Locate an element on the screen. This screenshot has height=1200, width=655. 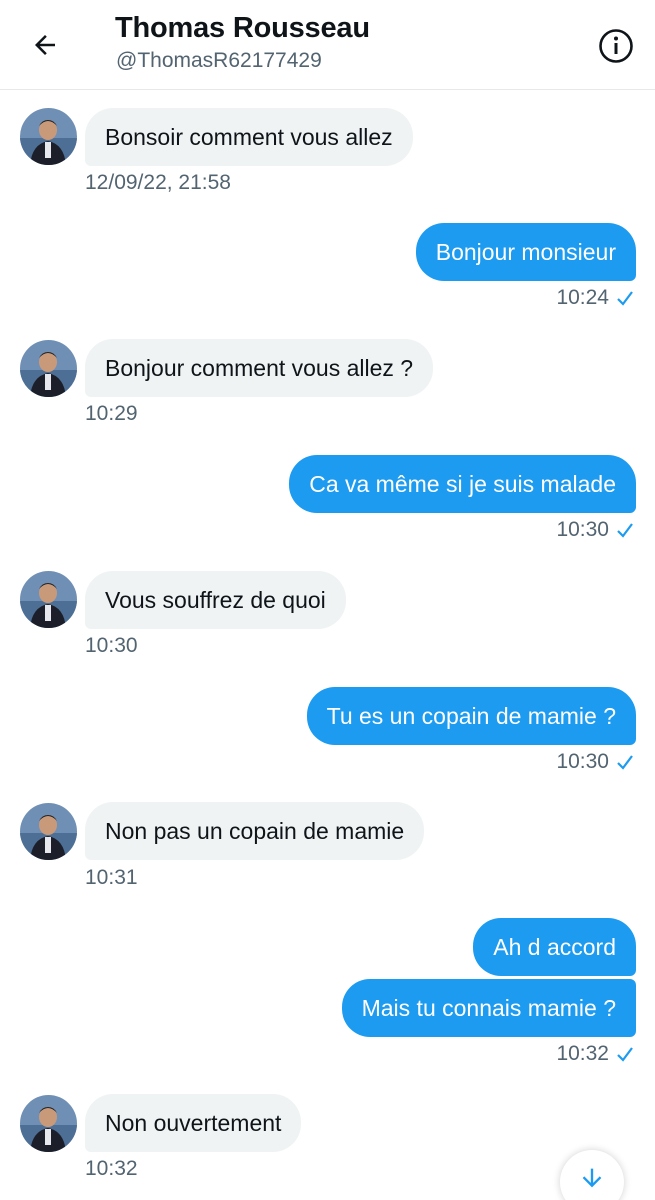
message-bubble-outgoing: Mais tu connais mamie ? is located at coordinates (488, 1008).